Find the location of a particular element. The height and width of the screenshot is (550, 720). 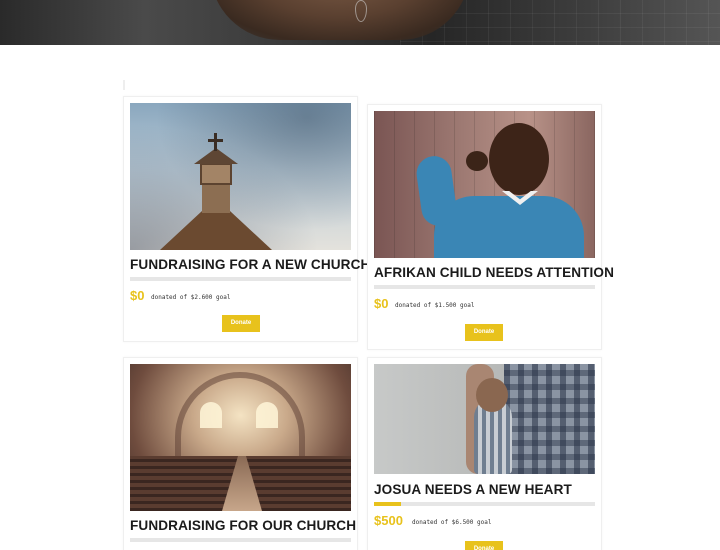

raised-amount: $500 is located at coordinates (388, 520).